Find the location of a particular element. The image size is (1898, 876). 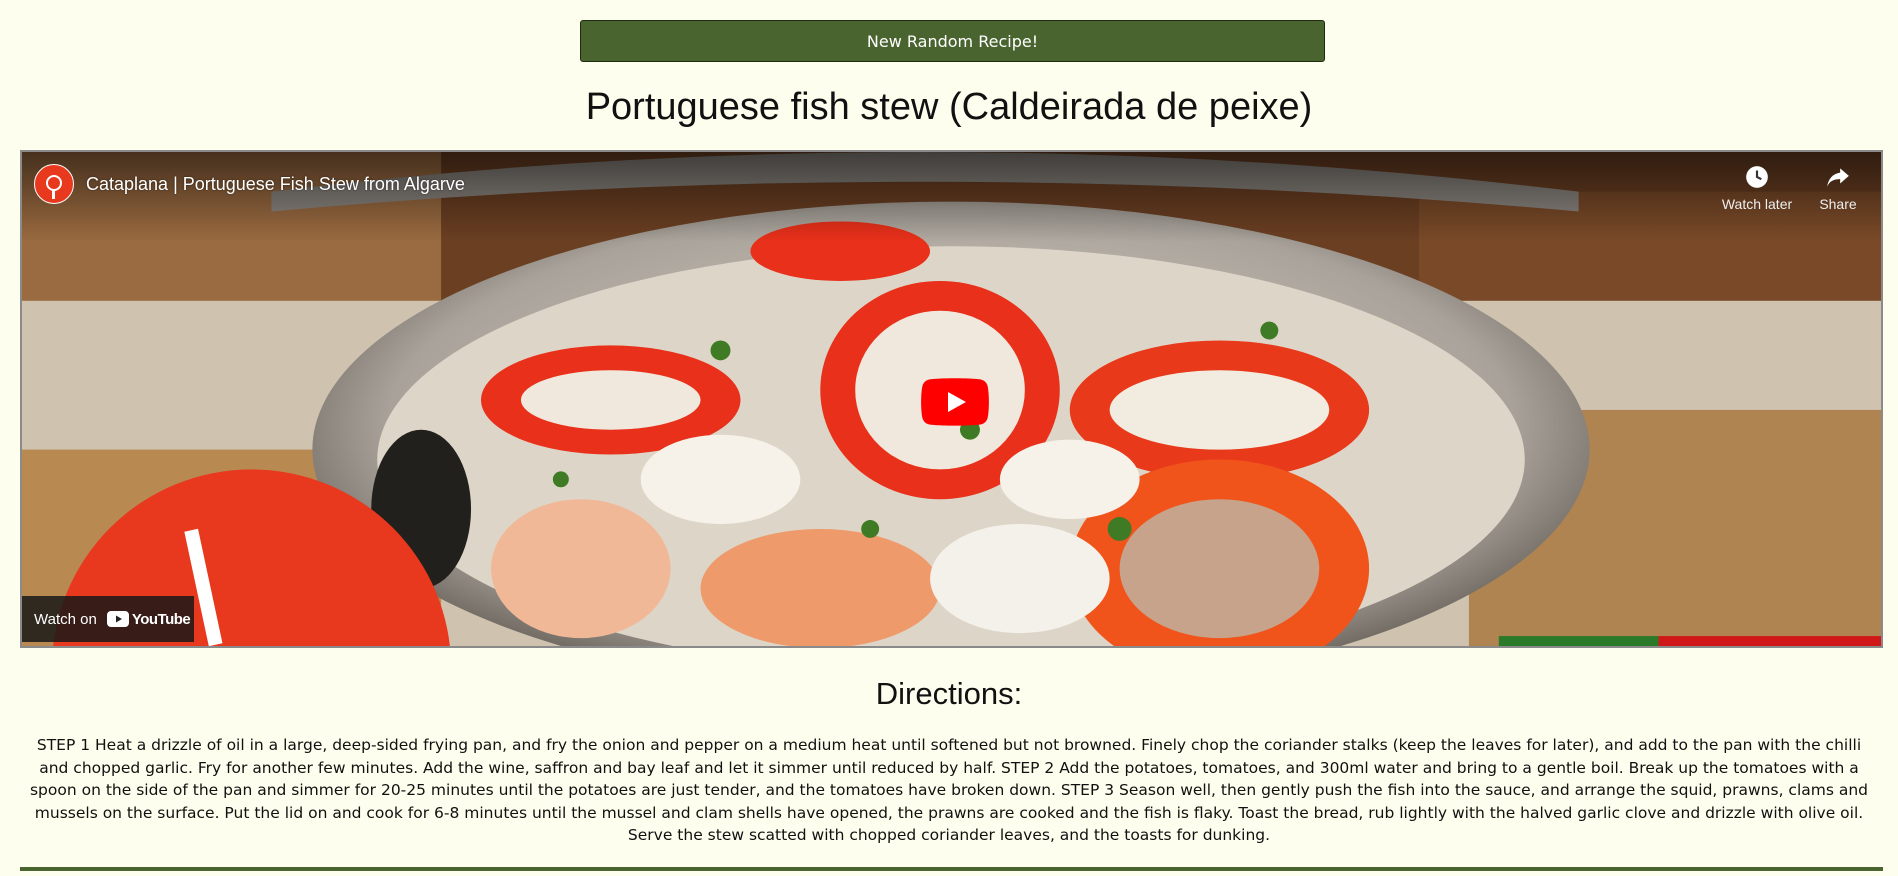

watch-on-label: Watch on is located at coordinates (65, 619).